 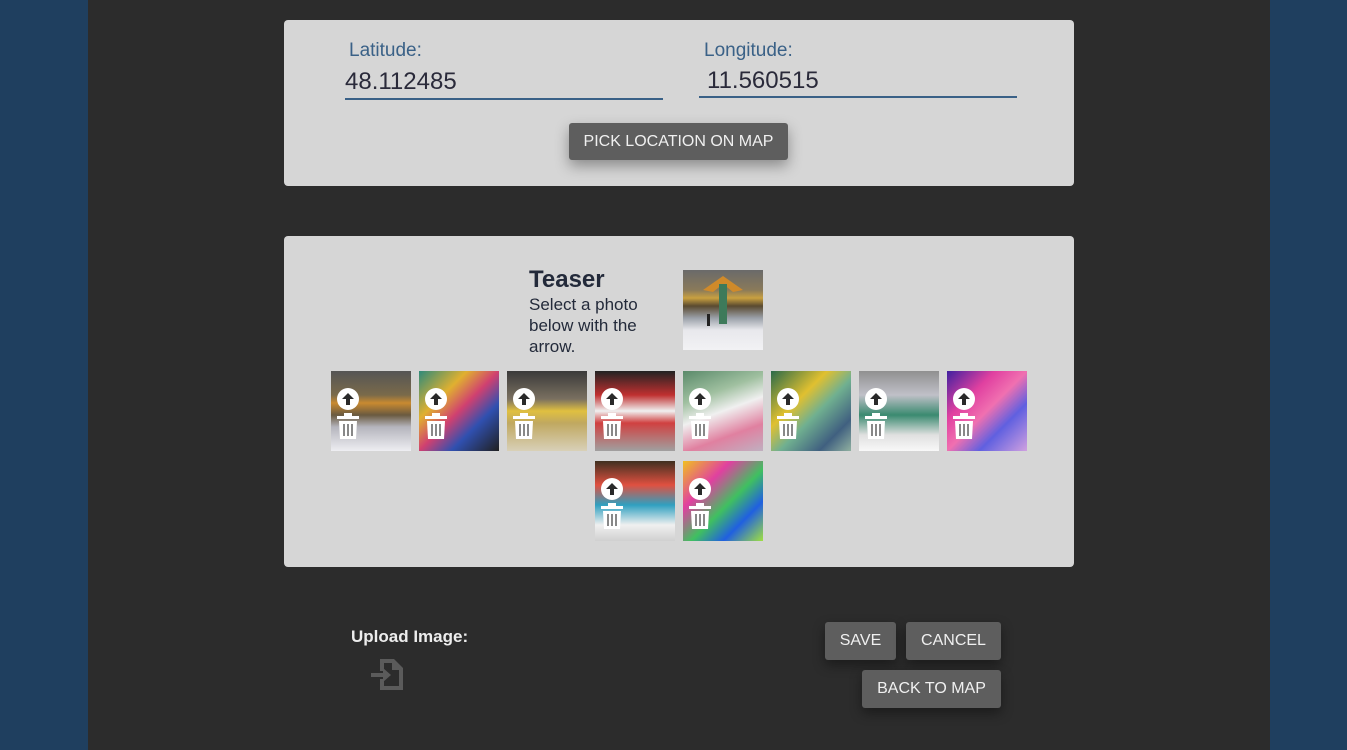 I want to click on upload-label: Upload Image:, so click(x=410, y=636).